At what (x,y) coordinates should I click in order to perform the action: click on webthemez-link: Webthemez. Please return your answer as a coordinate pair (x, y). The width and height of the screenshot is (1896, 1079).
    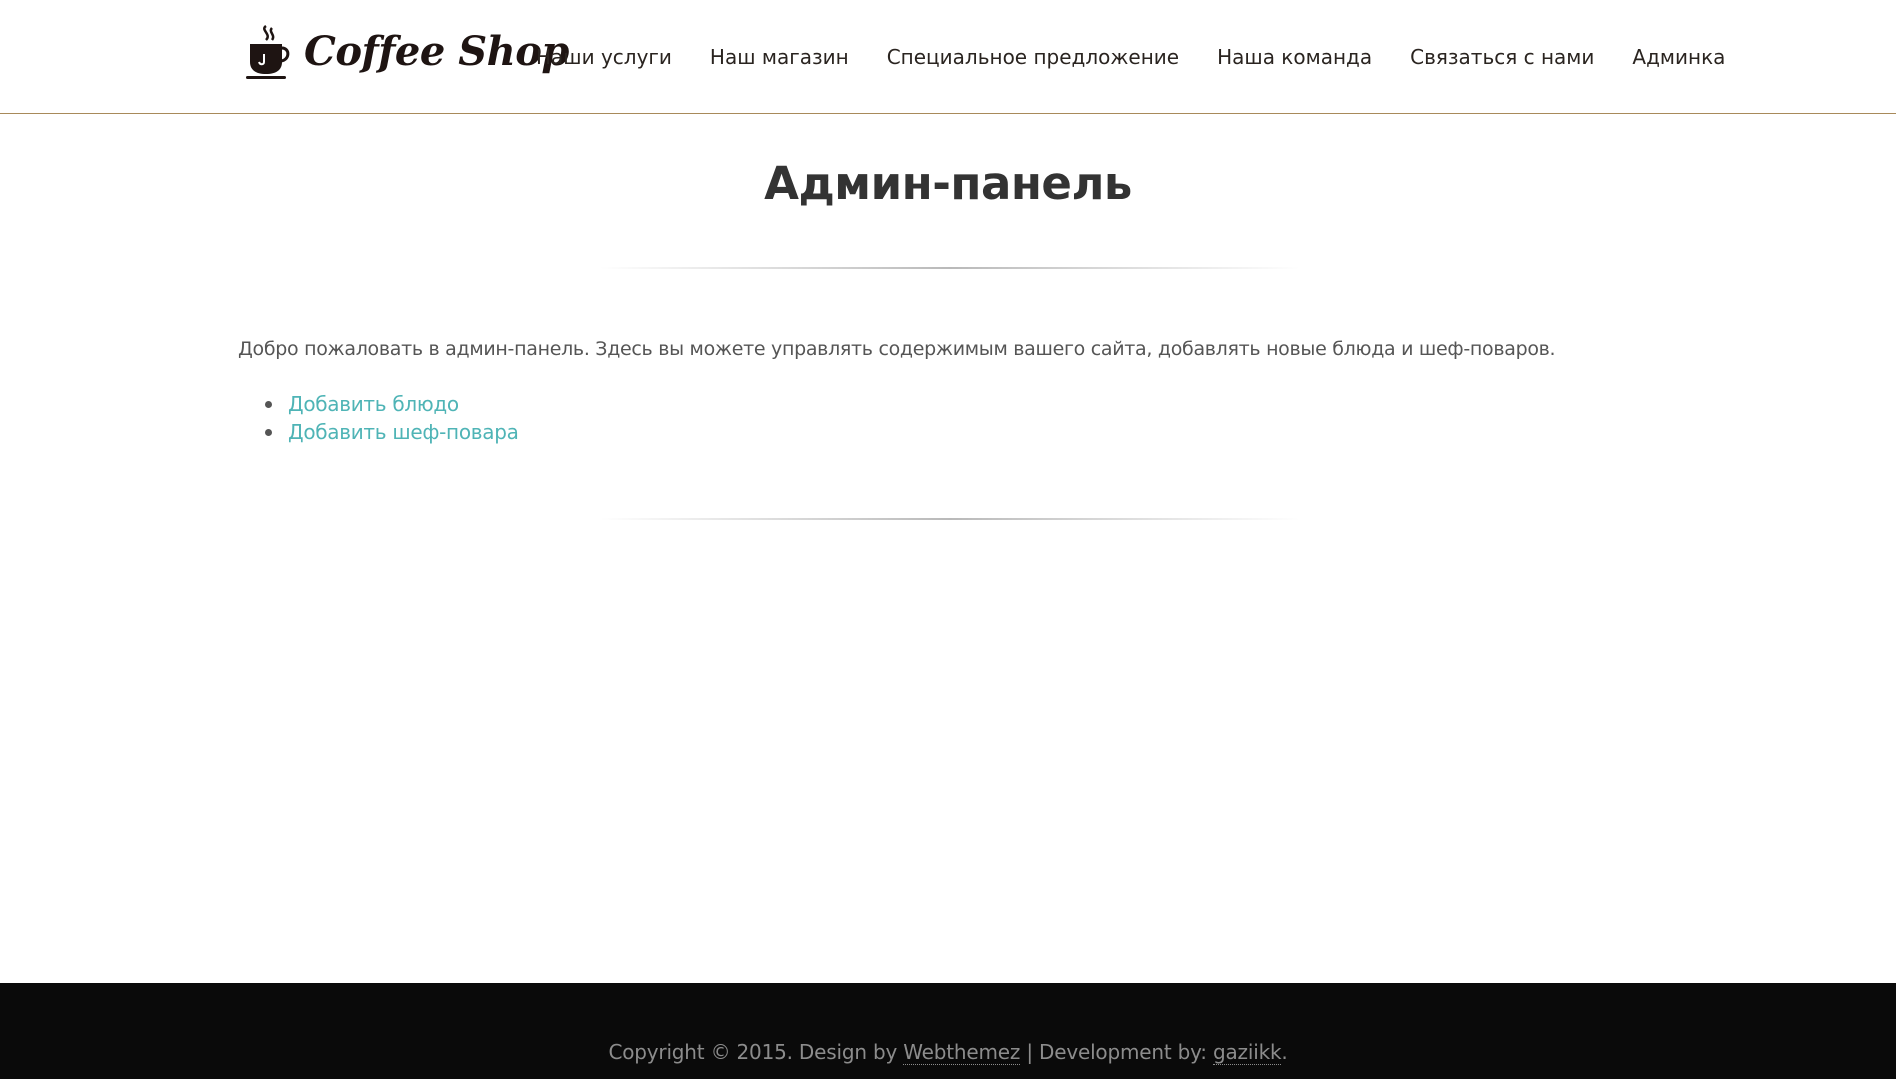
    Looking at the image, I should click on (961, 1052).